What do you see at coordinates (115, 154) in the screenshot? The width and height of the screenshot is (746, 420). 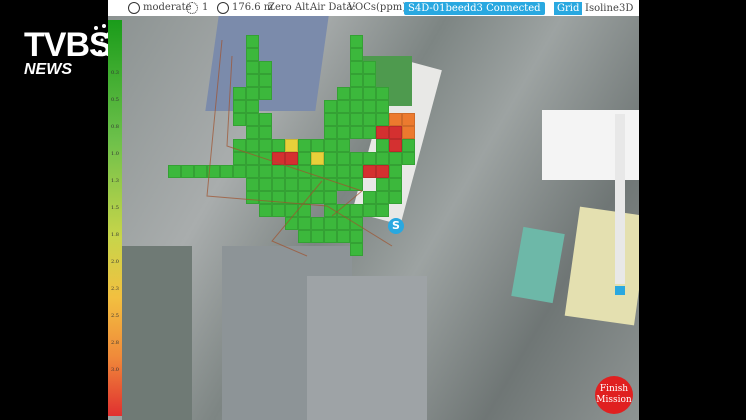 I see `legend-tick-label: 1.0` at bounding box center [115, 154].